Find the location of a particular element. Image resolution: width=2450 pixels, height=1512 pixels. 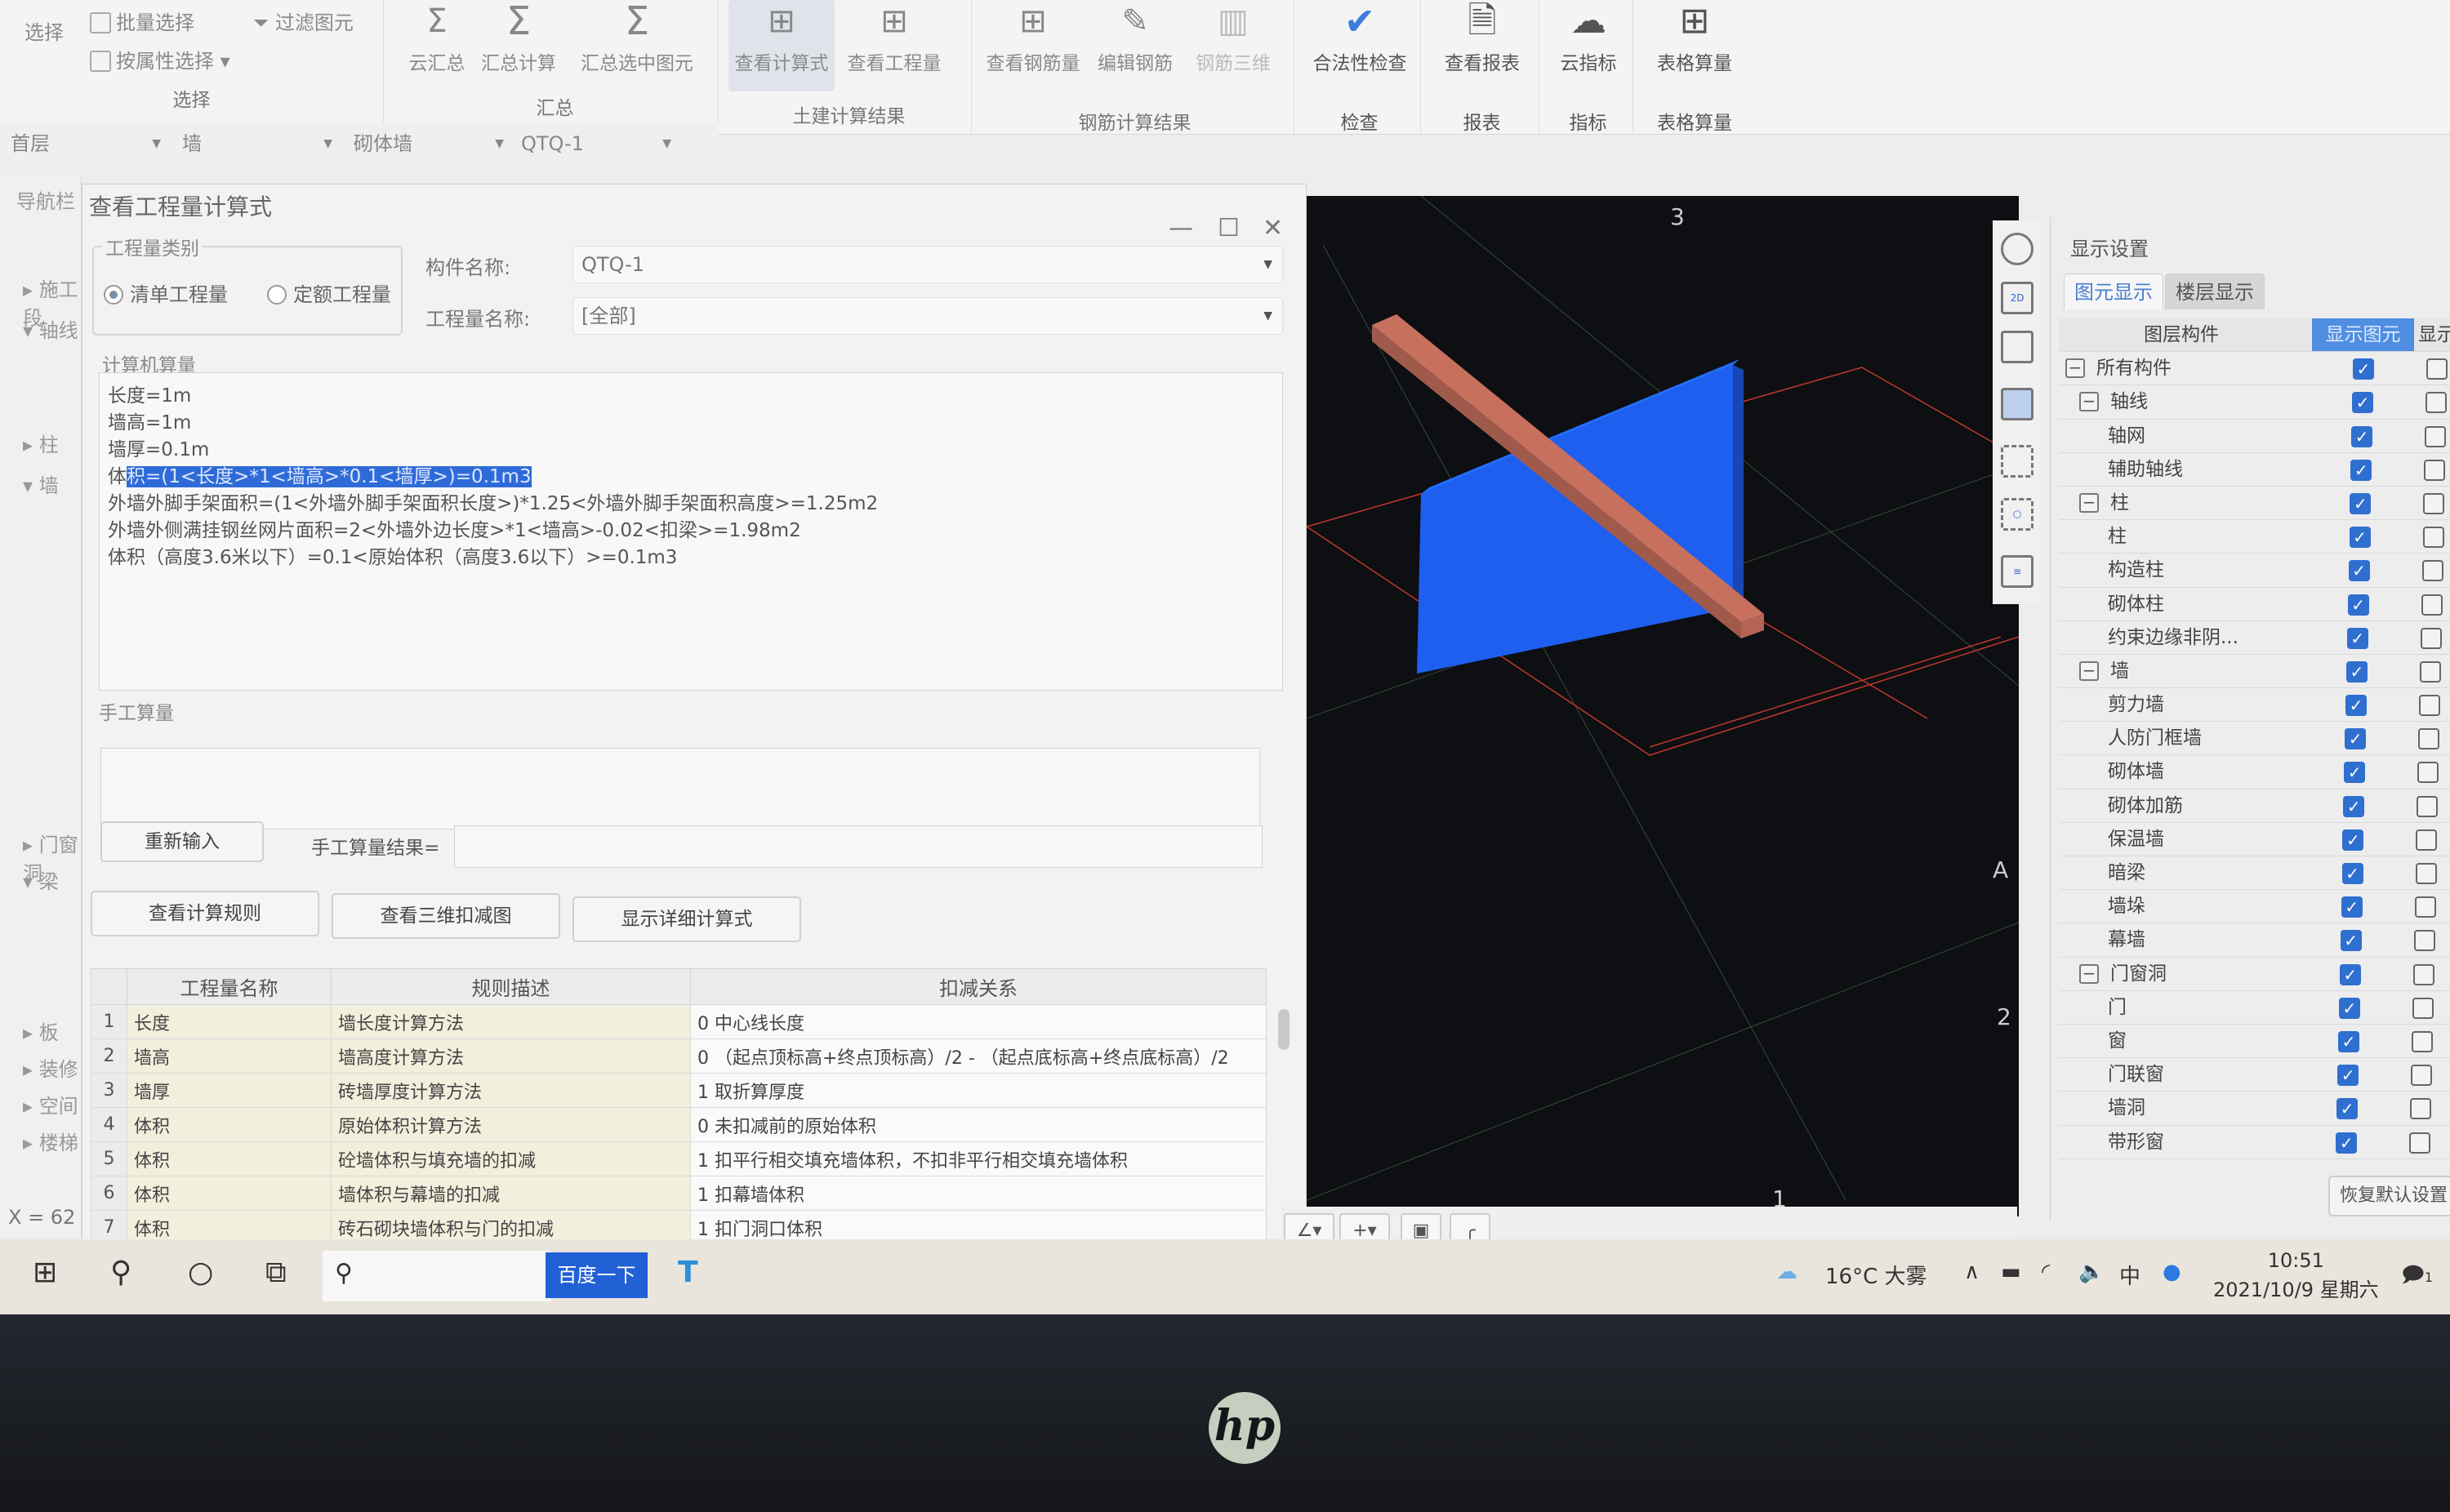

rebar-3d-button: ▥ 钢筋三维 is located at coordinates (1233, 37).